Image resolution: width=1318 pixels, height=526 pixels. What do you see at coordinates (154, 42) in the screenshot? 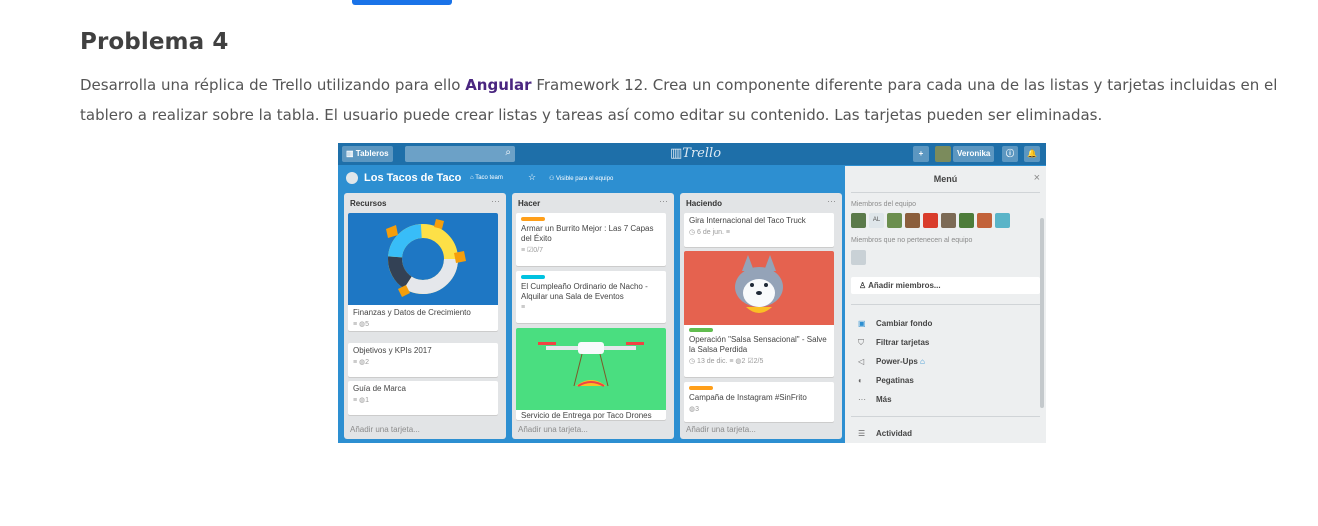
I see `page-title: Problema 4` at bounding box center [154, 42].